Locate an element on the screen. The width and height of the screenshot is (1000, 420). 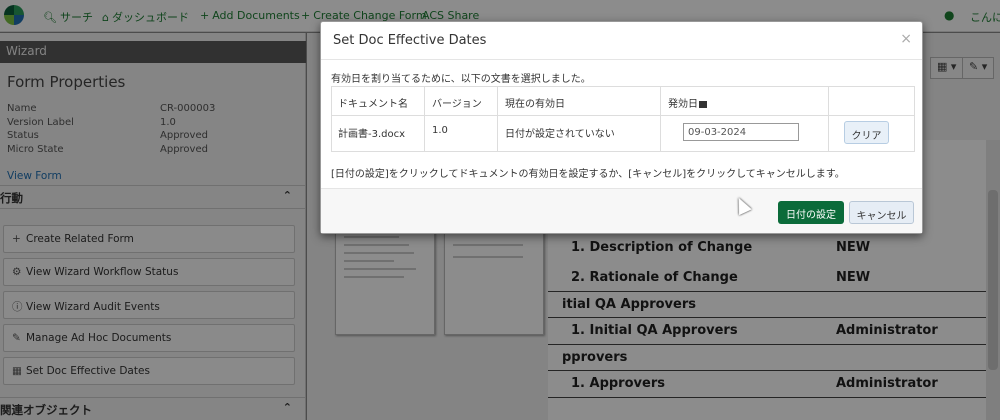
calendar-icon is located at coordinates (703, 104).